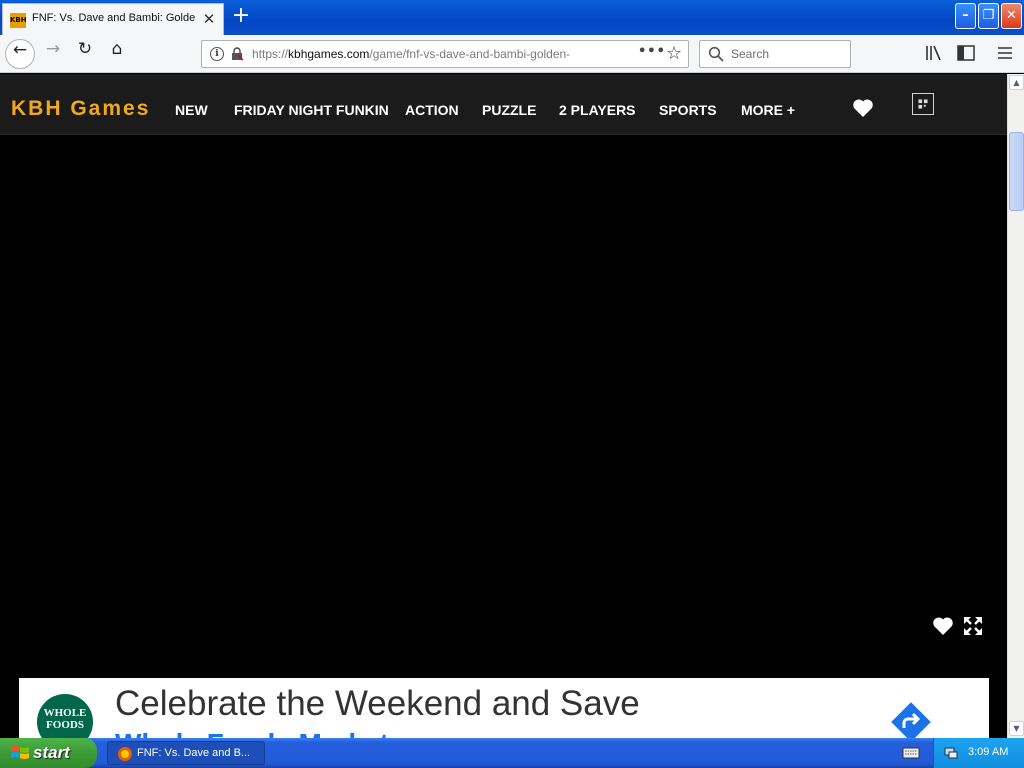 The height and width of the screenshot is (768, 1024). What do you see at coordinates (512, 753) in the screenshot?
I see `taskbar: start FNF: Vs. Dave and B... 3:09 AM` at bounding box center [512, 753].